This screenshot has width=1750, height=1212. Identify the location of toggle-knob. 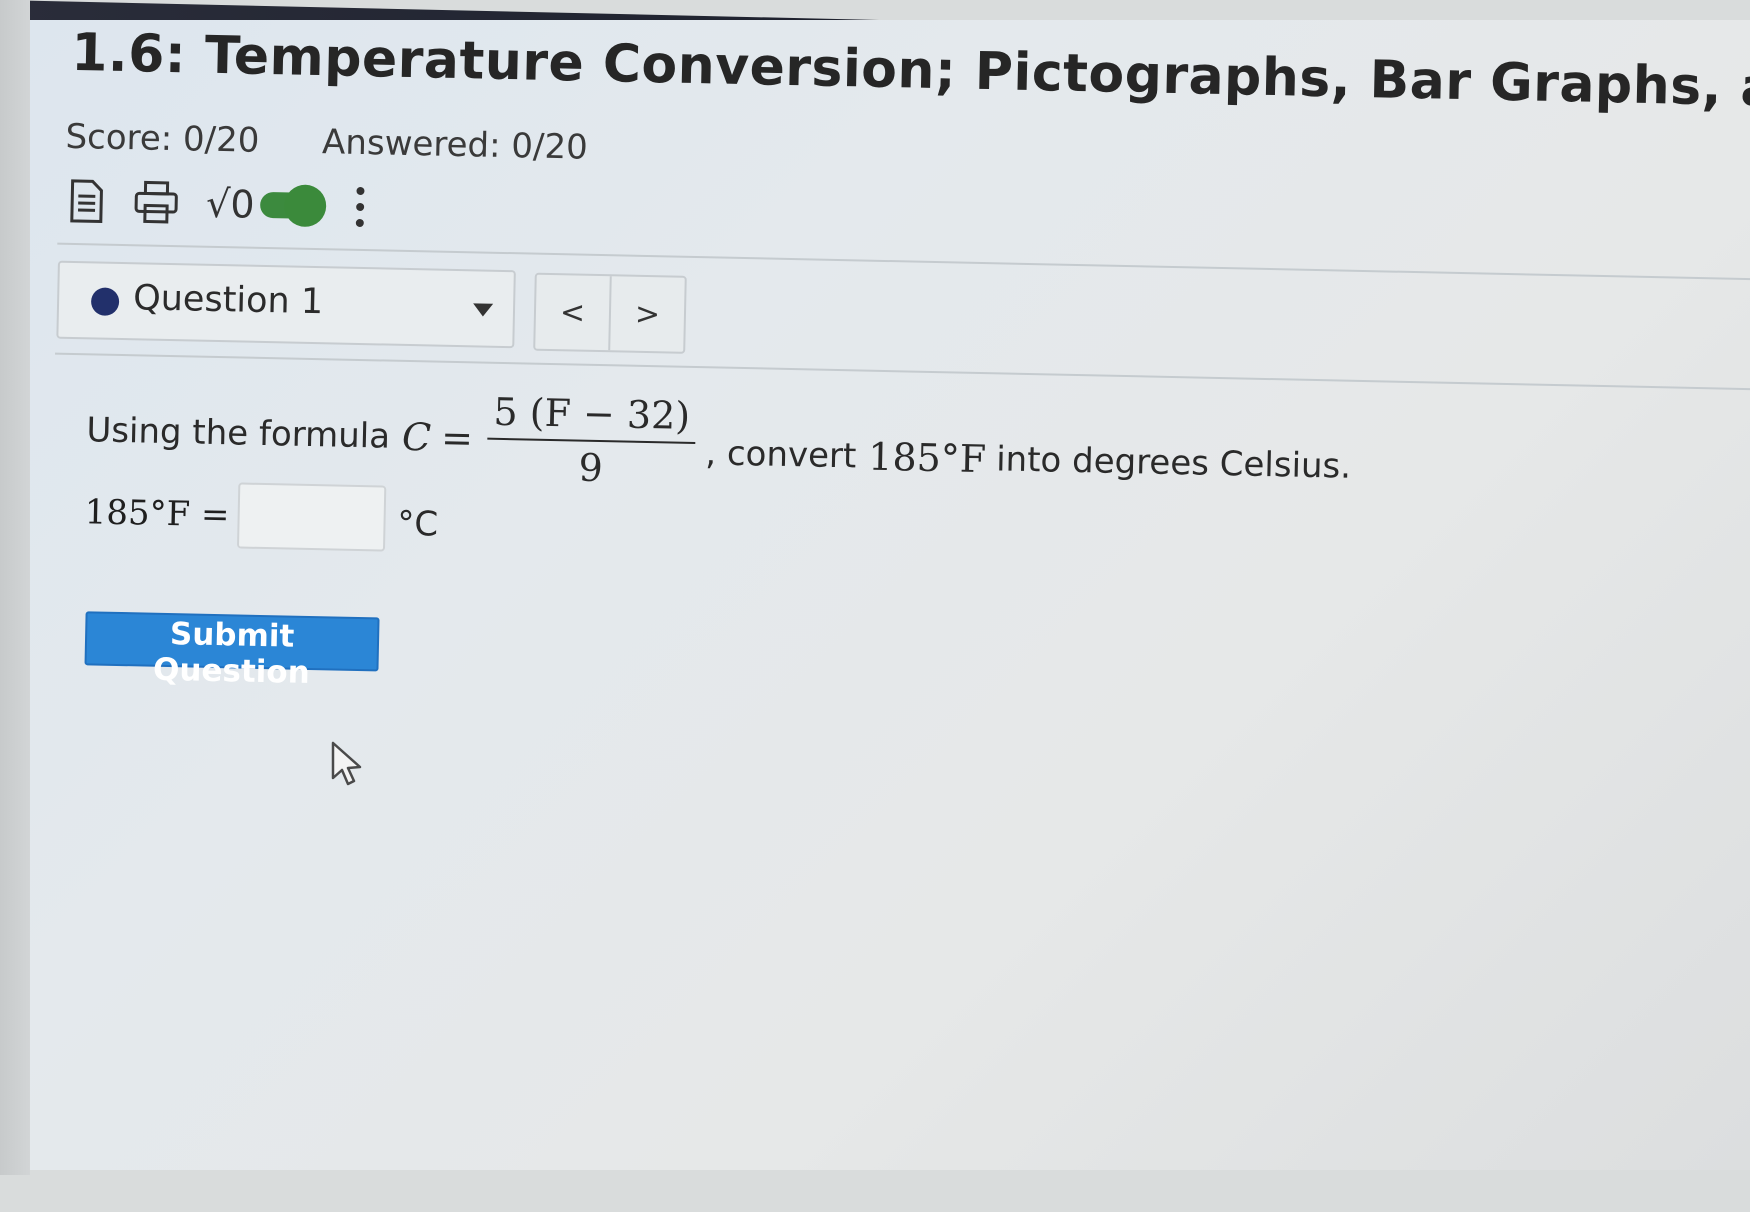
(305, 205).